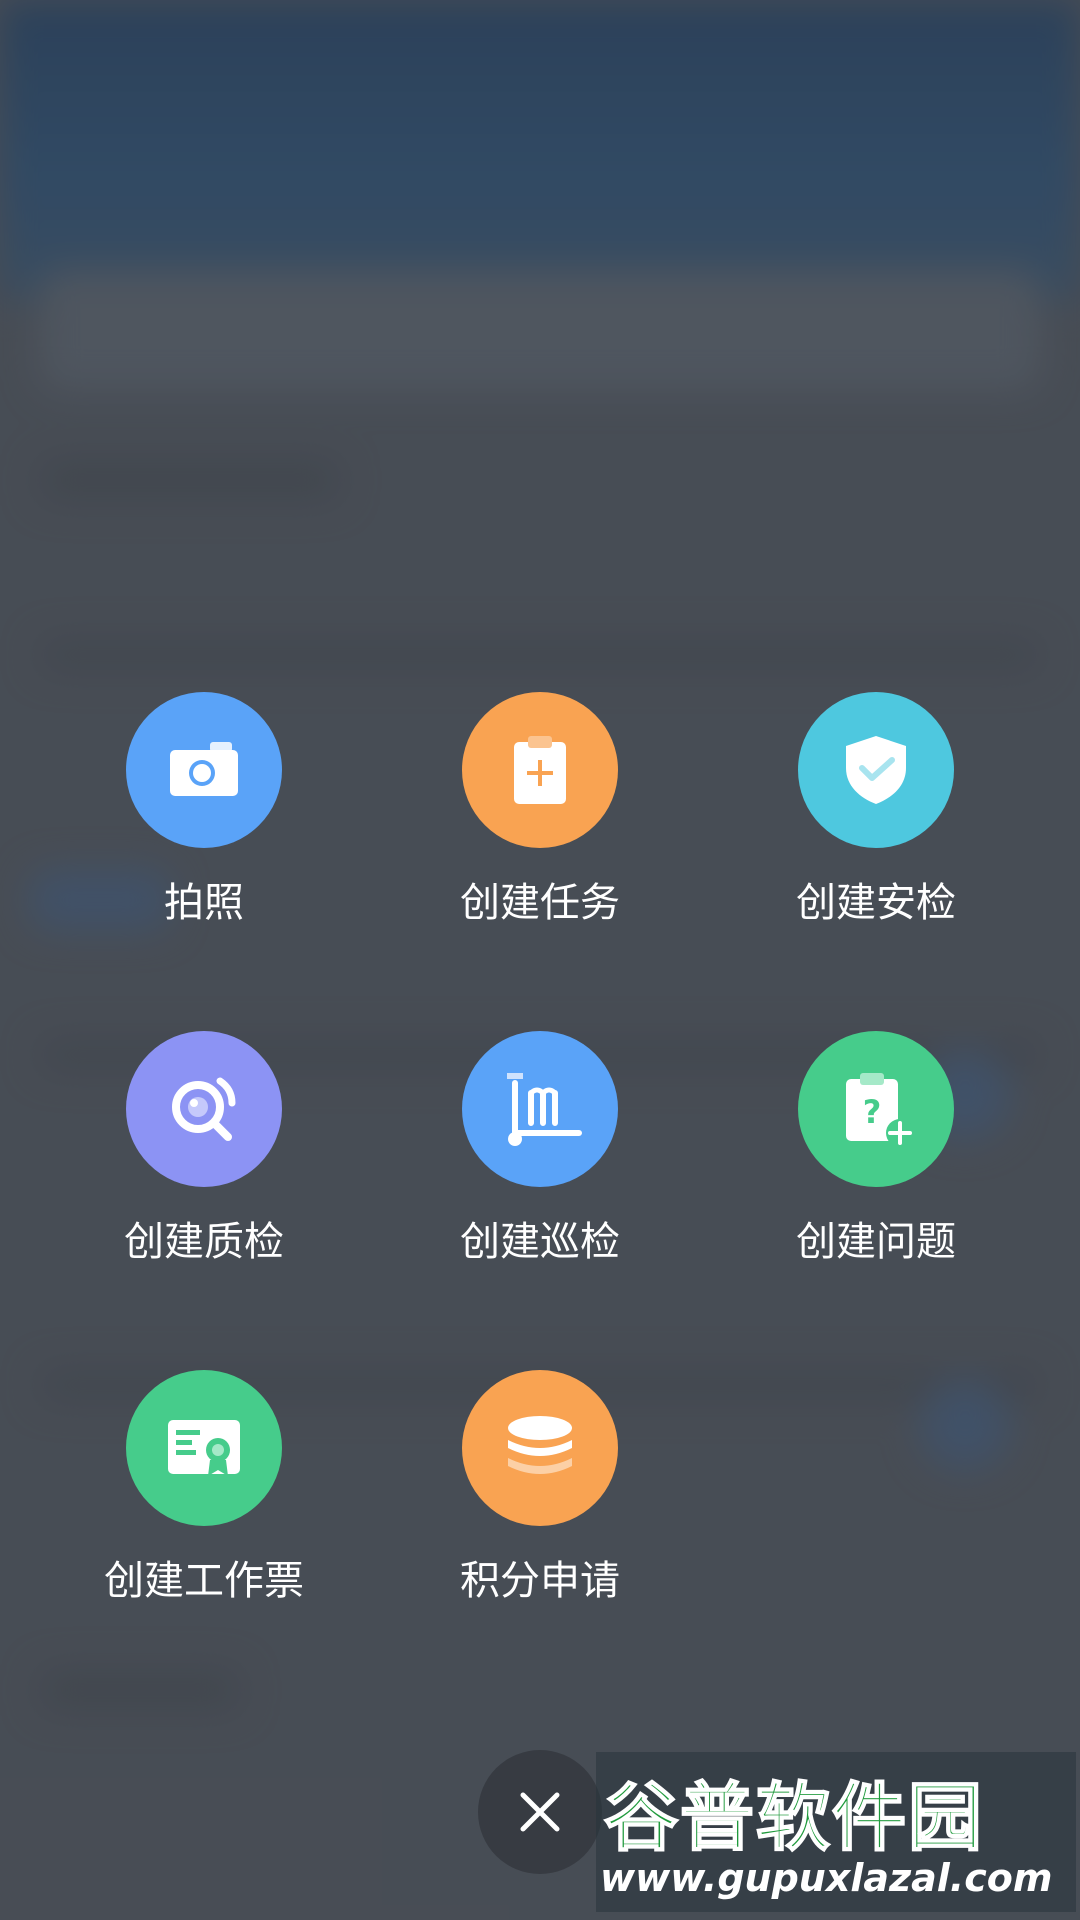 The image size is (1080, 1920). What do you see at coordinates (540, 1242) in the screenshot?
I see `action-label: 创建巡检` at bounding box center [540, 1242].